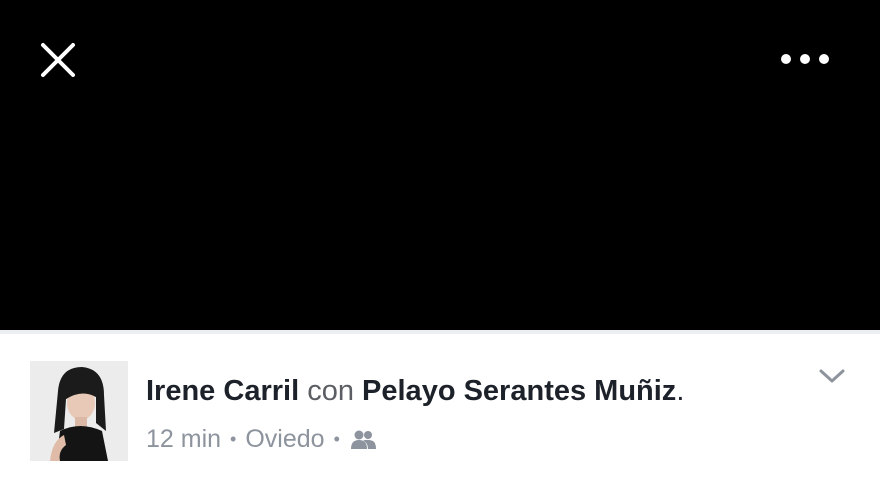 This screenshot has height=495, width=880. I want to click on close-button, so click(58, 60).